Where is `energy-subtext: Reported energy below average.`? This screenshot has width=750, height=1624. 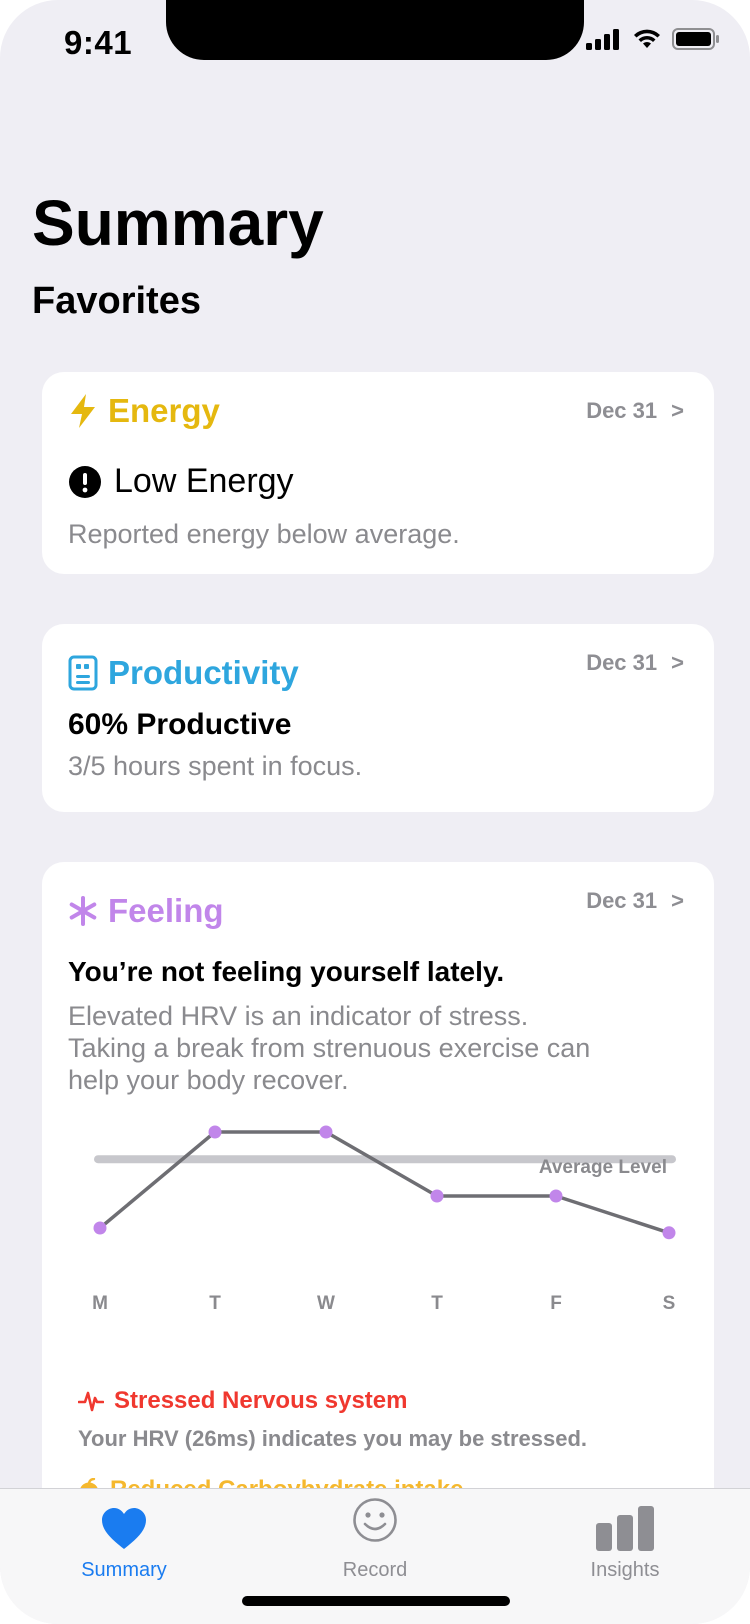 energy-subtext: Reported energy below average. is located at coordinates (264, 534).